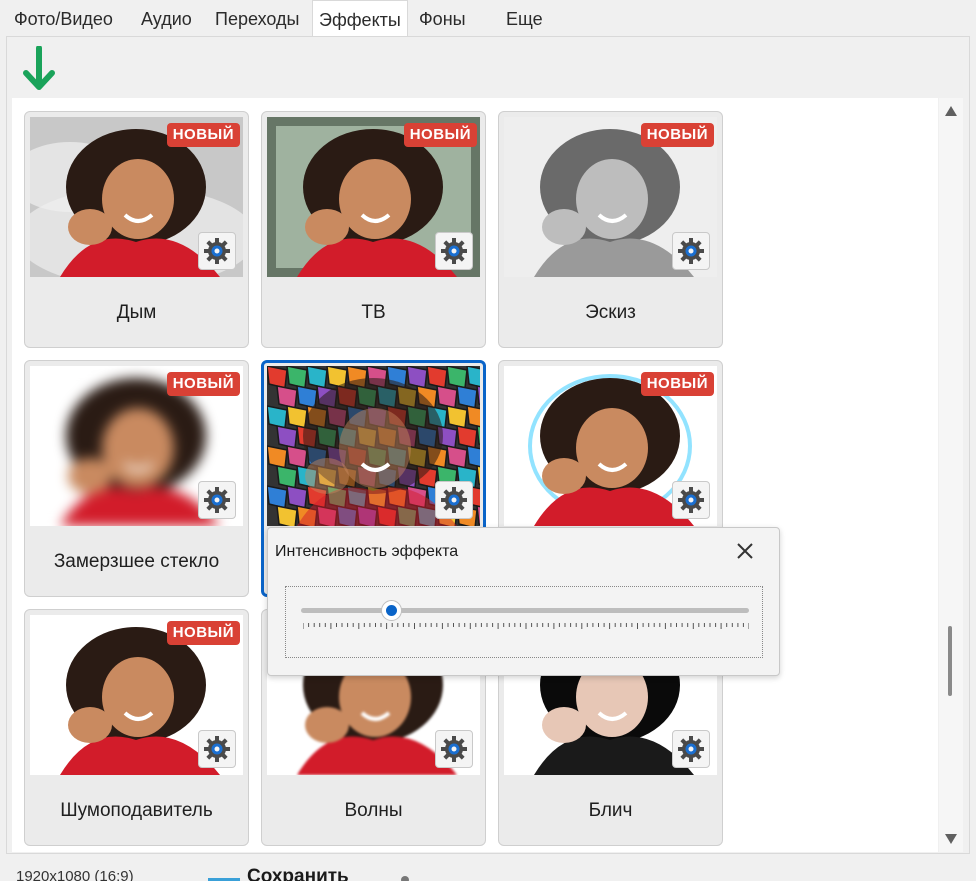  Describe the element at coordinates (136, 561) in the screenshot. I see `effect-label: Замерзшее стекло` at that location.